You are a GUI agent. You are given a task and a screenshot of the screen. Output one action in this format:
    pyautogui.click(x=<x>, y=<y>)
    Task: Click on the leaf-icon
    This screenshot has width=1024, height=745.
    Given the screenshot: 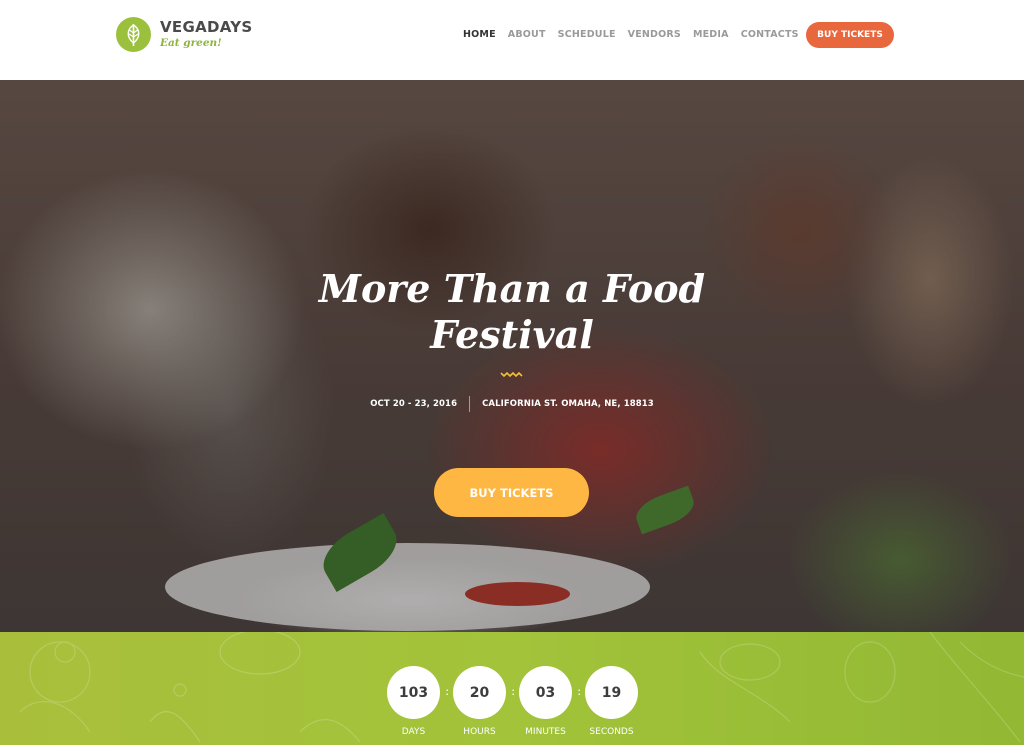 What is the action you would take?
    pyautogui.click(x=133, y=34)
    